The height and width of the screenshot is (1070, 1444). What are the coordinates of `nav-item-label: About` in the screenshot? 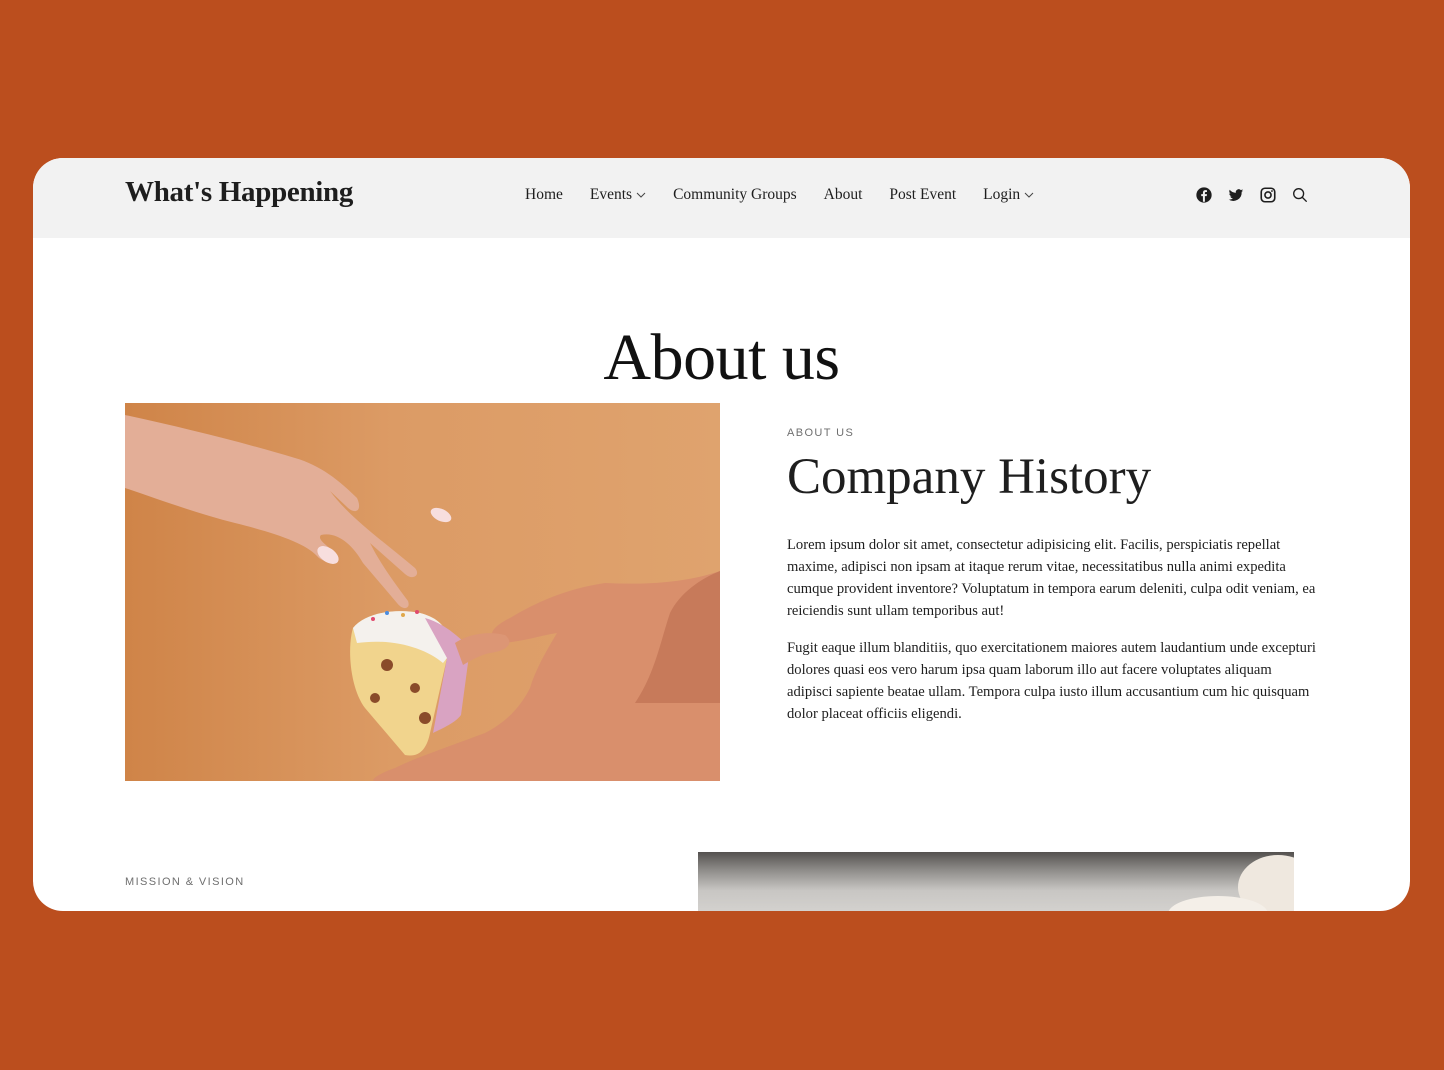 It's located at (843, 194).